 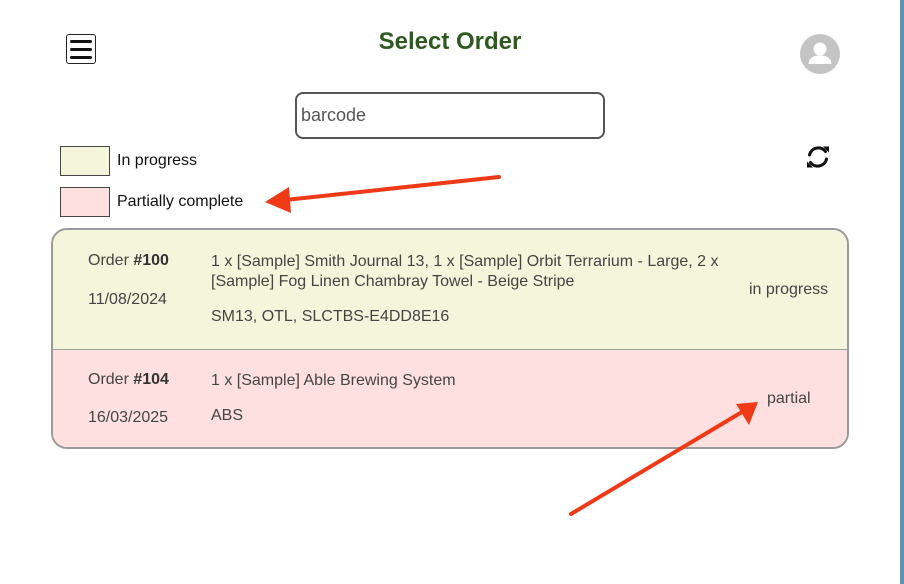 I want to click on user-icon, so click(x=820, y=53).